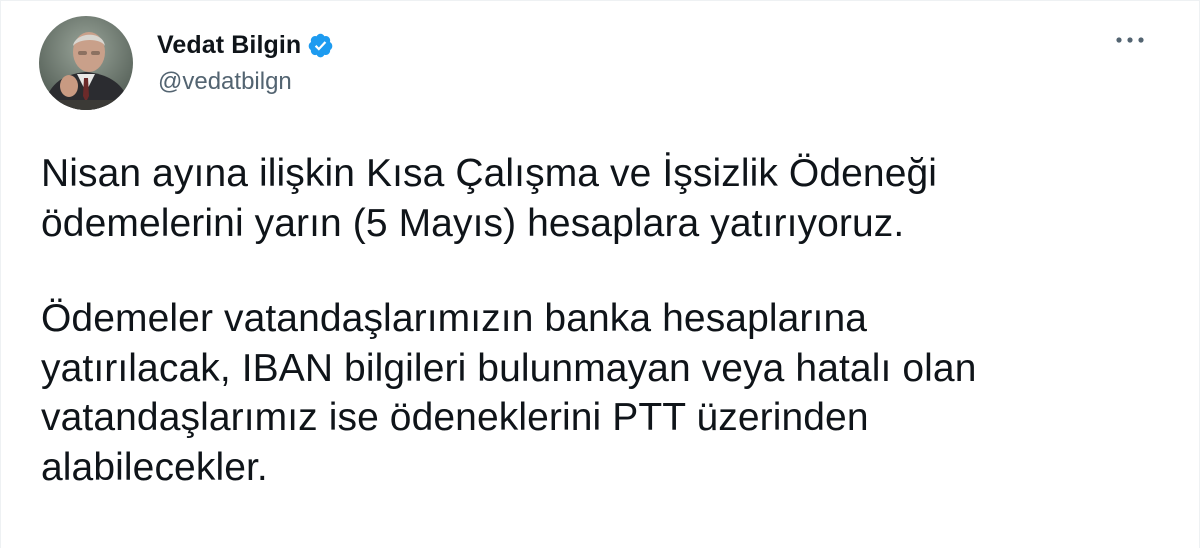 The width and height of the screenshot is (1200, 548). I want to click on avatar, so click(86, 63).